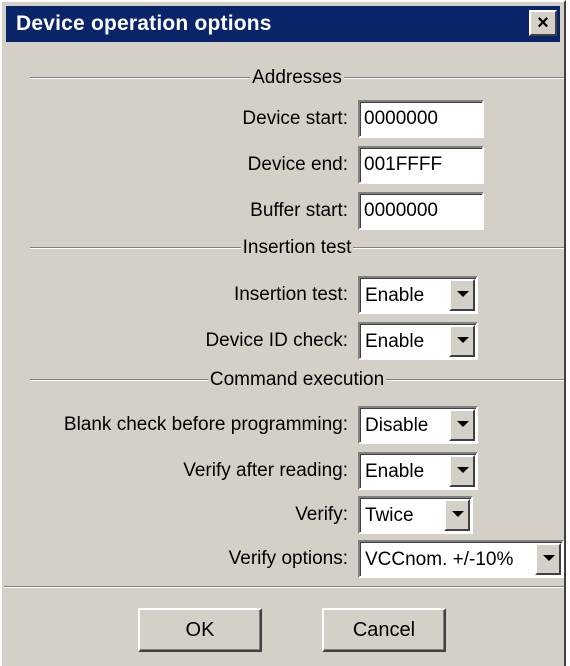 This screenshot has width=570, height=666. I want to click on insertion-test-select: Enable, so click(418, 295).